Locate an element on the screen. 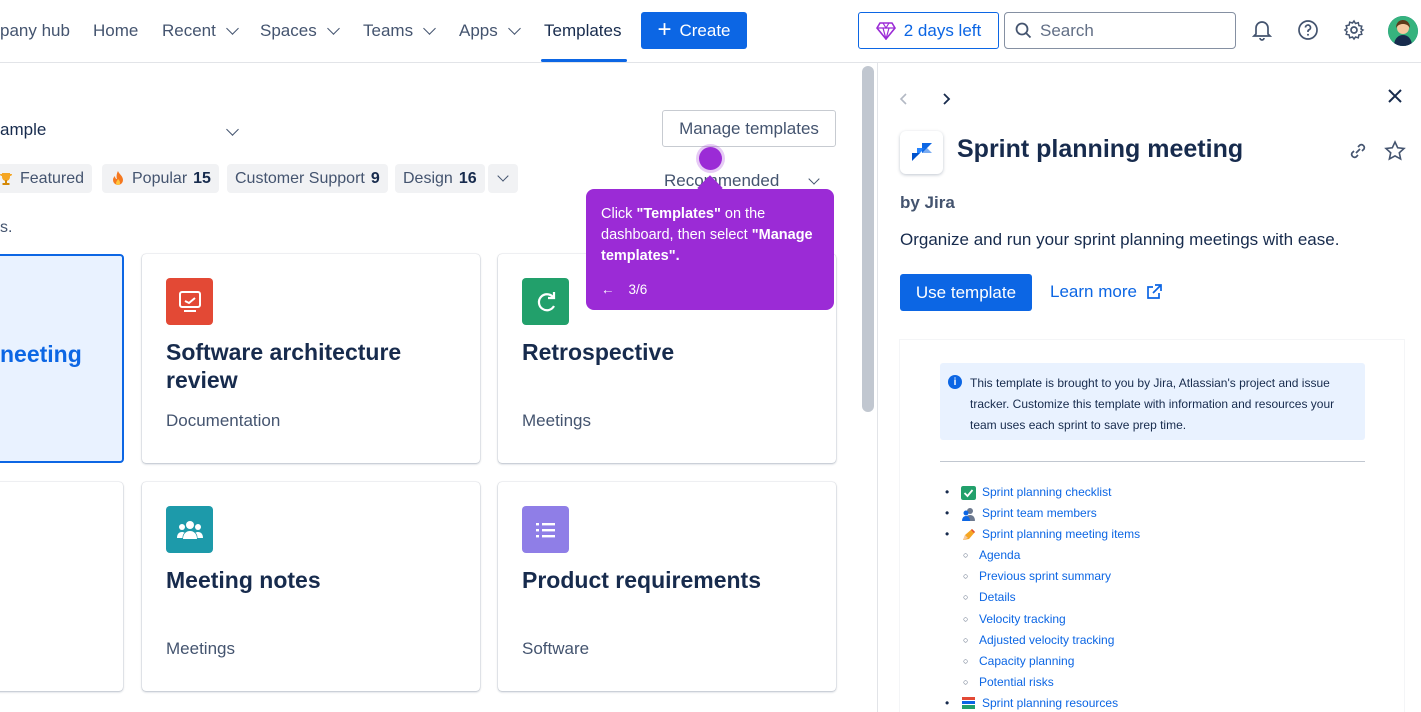  toc-label: Agenda is located at coordinates (1000, 555).